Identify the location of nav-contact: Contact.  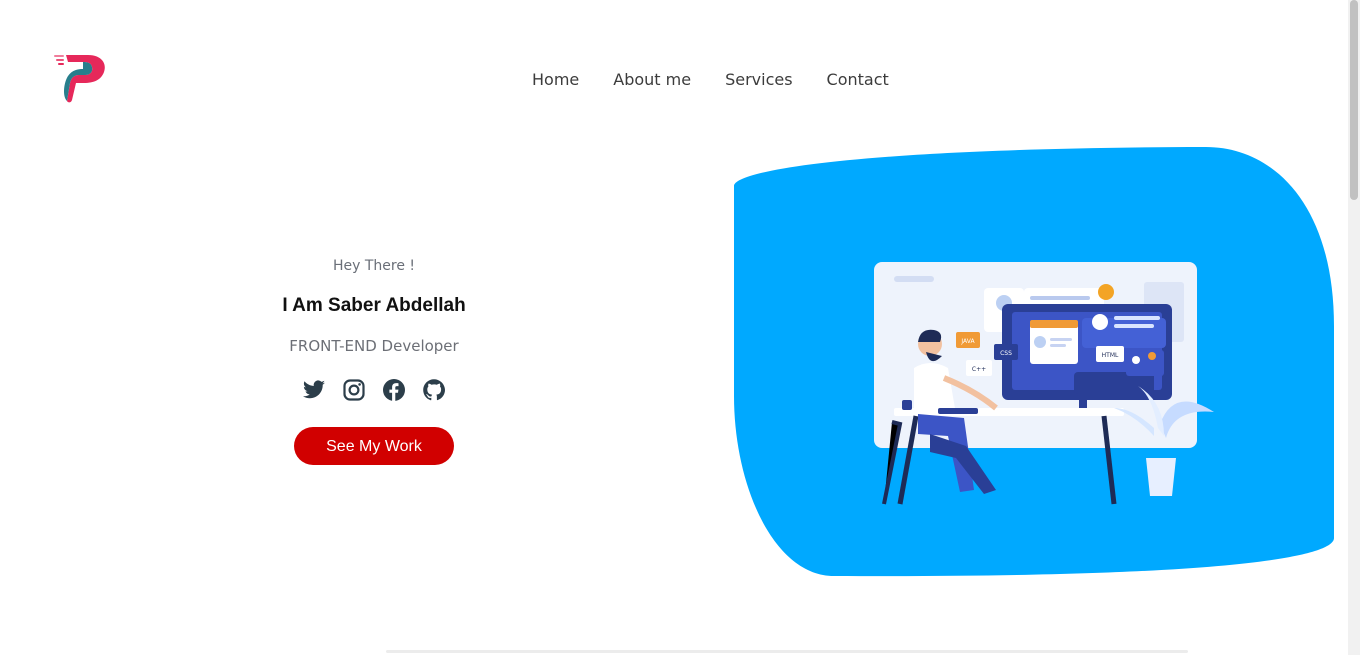
(858, 80).